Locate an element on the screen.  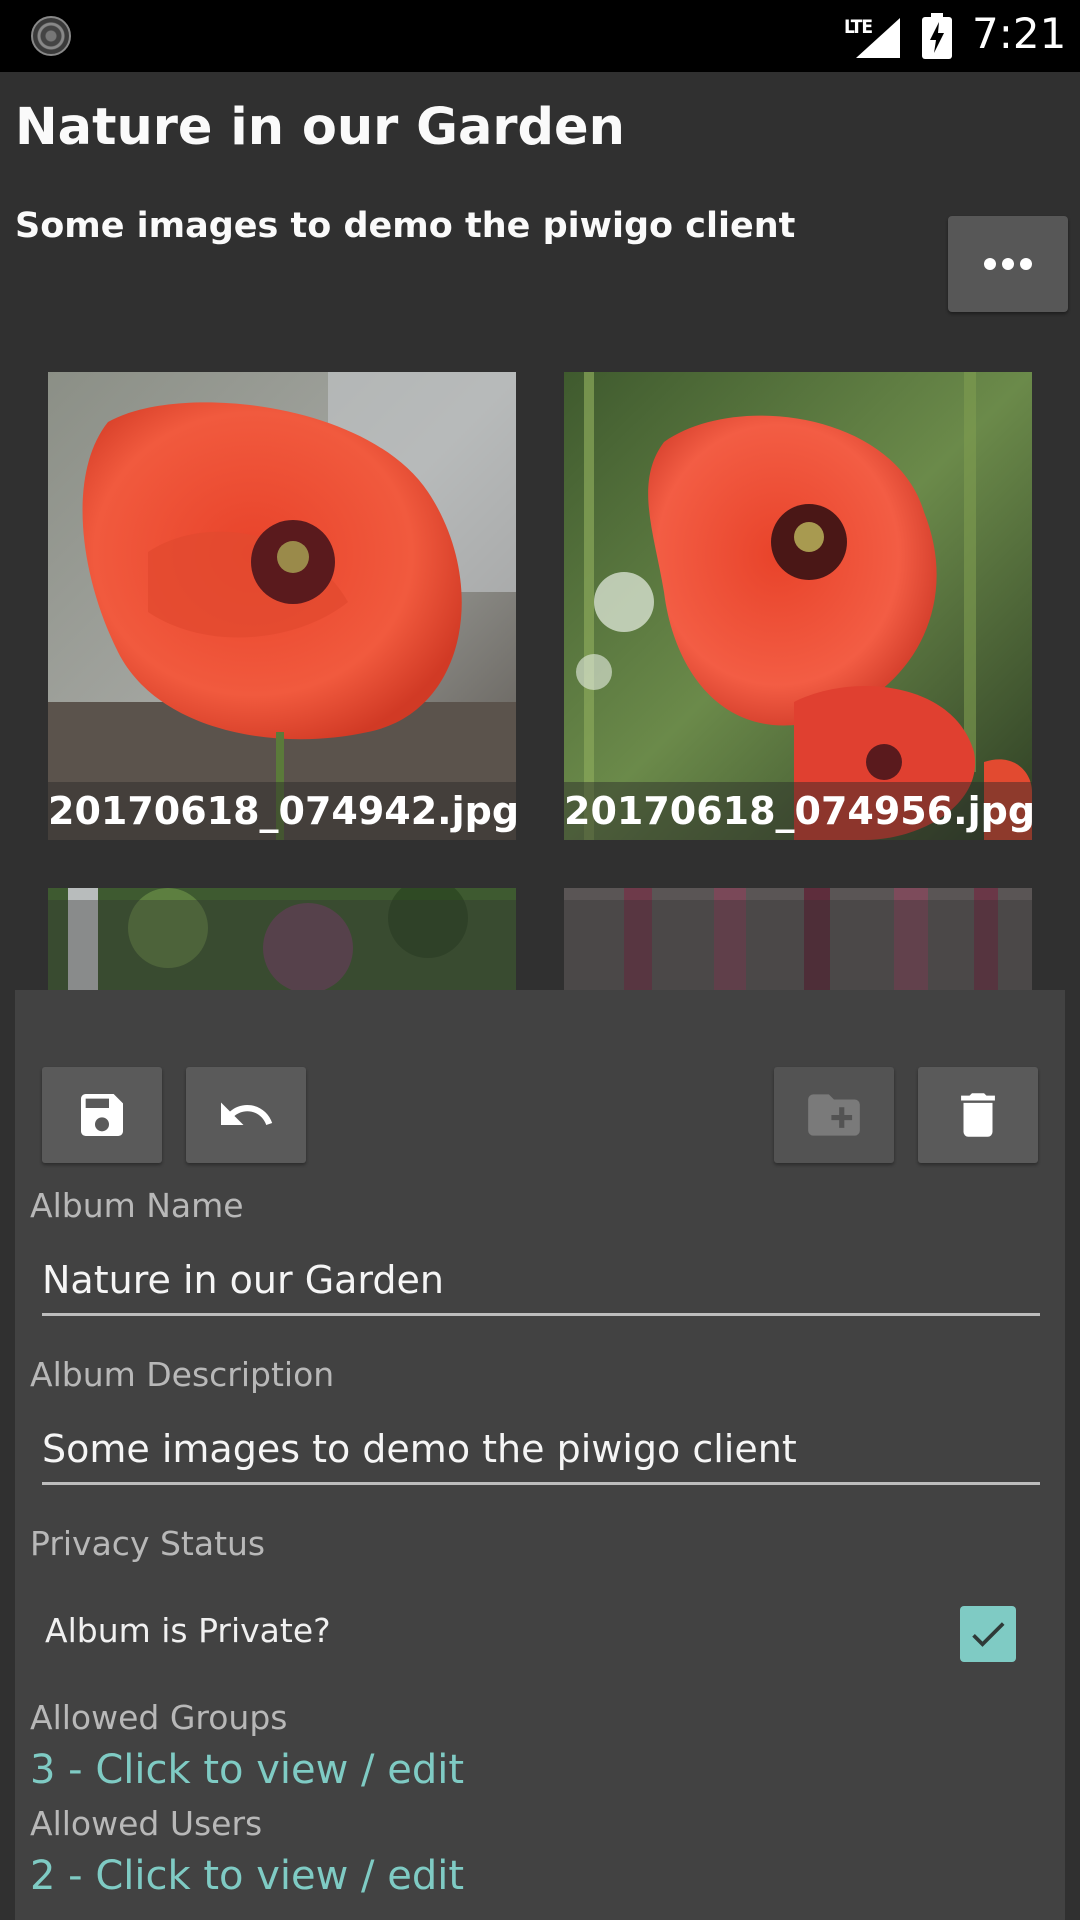
clock: 7:21 is located at coordinates (1019, 33).